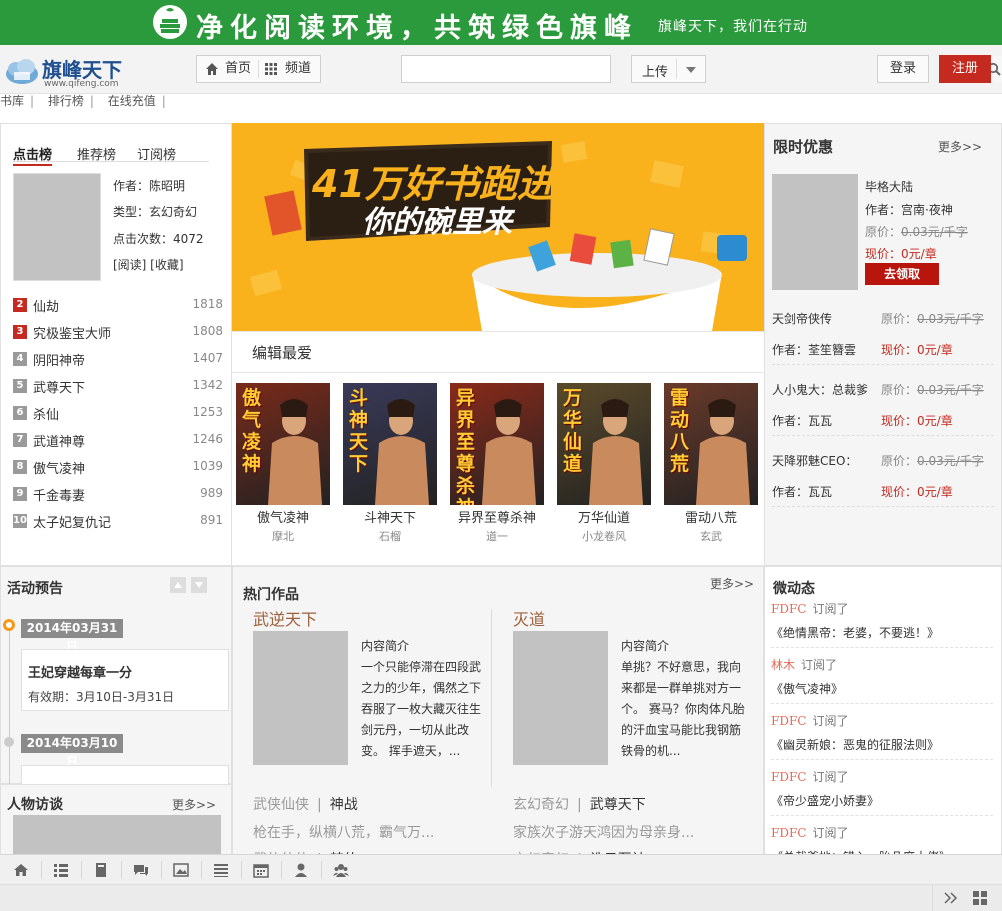 This screenshot has width=1002, height=911. I want to click on book-title: 万华仙道, so click(604, 516).